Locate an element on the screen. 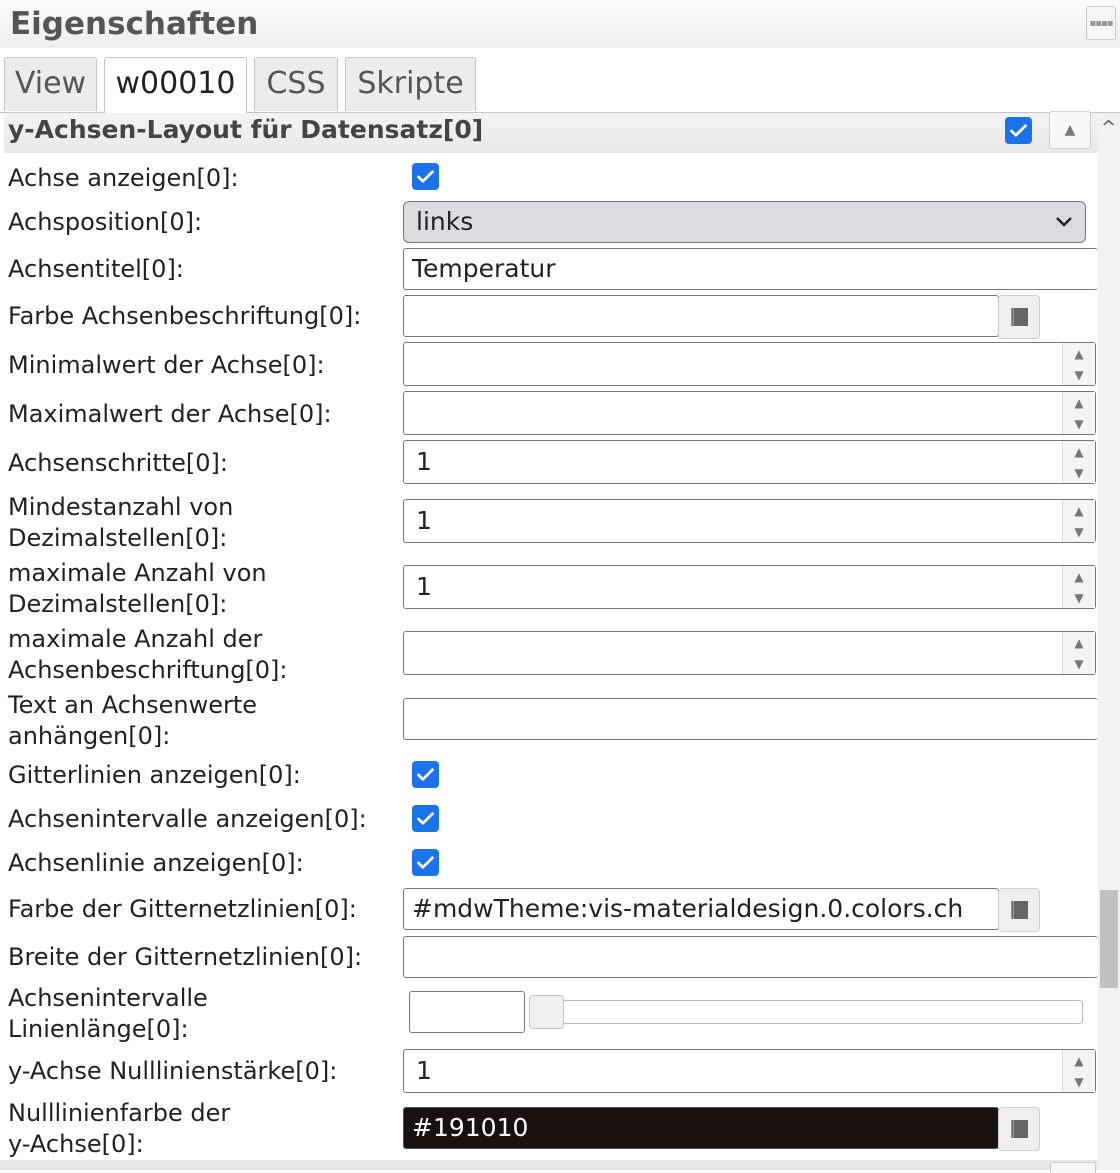  axis-label-color-label: Farbe Achsenbeschriftung[0]: is located at coordinates (185, 316).